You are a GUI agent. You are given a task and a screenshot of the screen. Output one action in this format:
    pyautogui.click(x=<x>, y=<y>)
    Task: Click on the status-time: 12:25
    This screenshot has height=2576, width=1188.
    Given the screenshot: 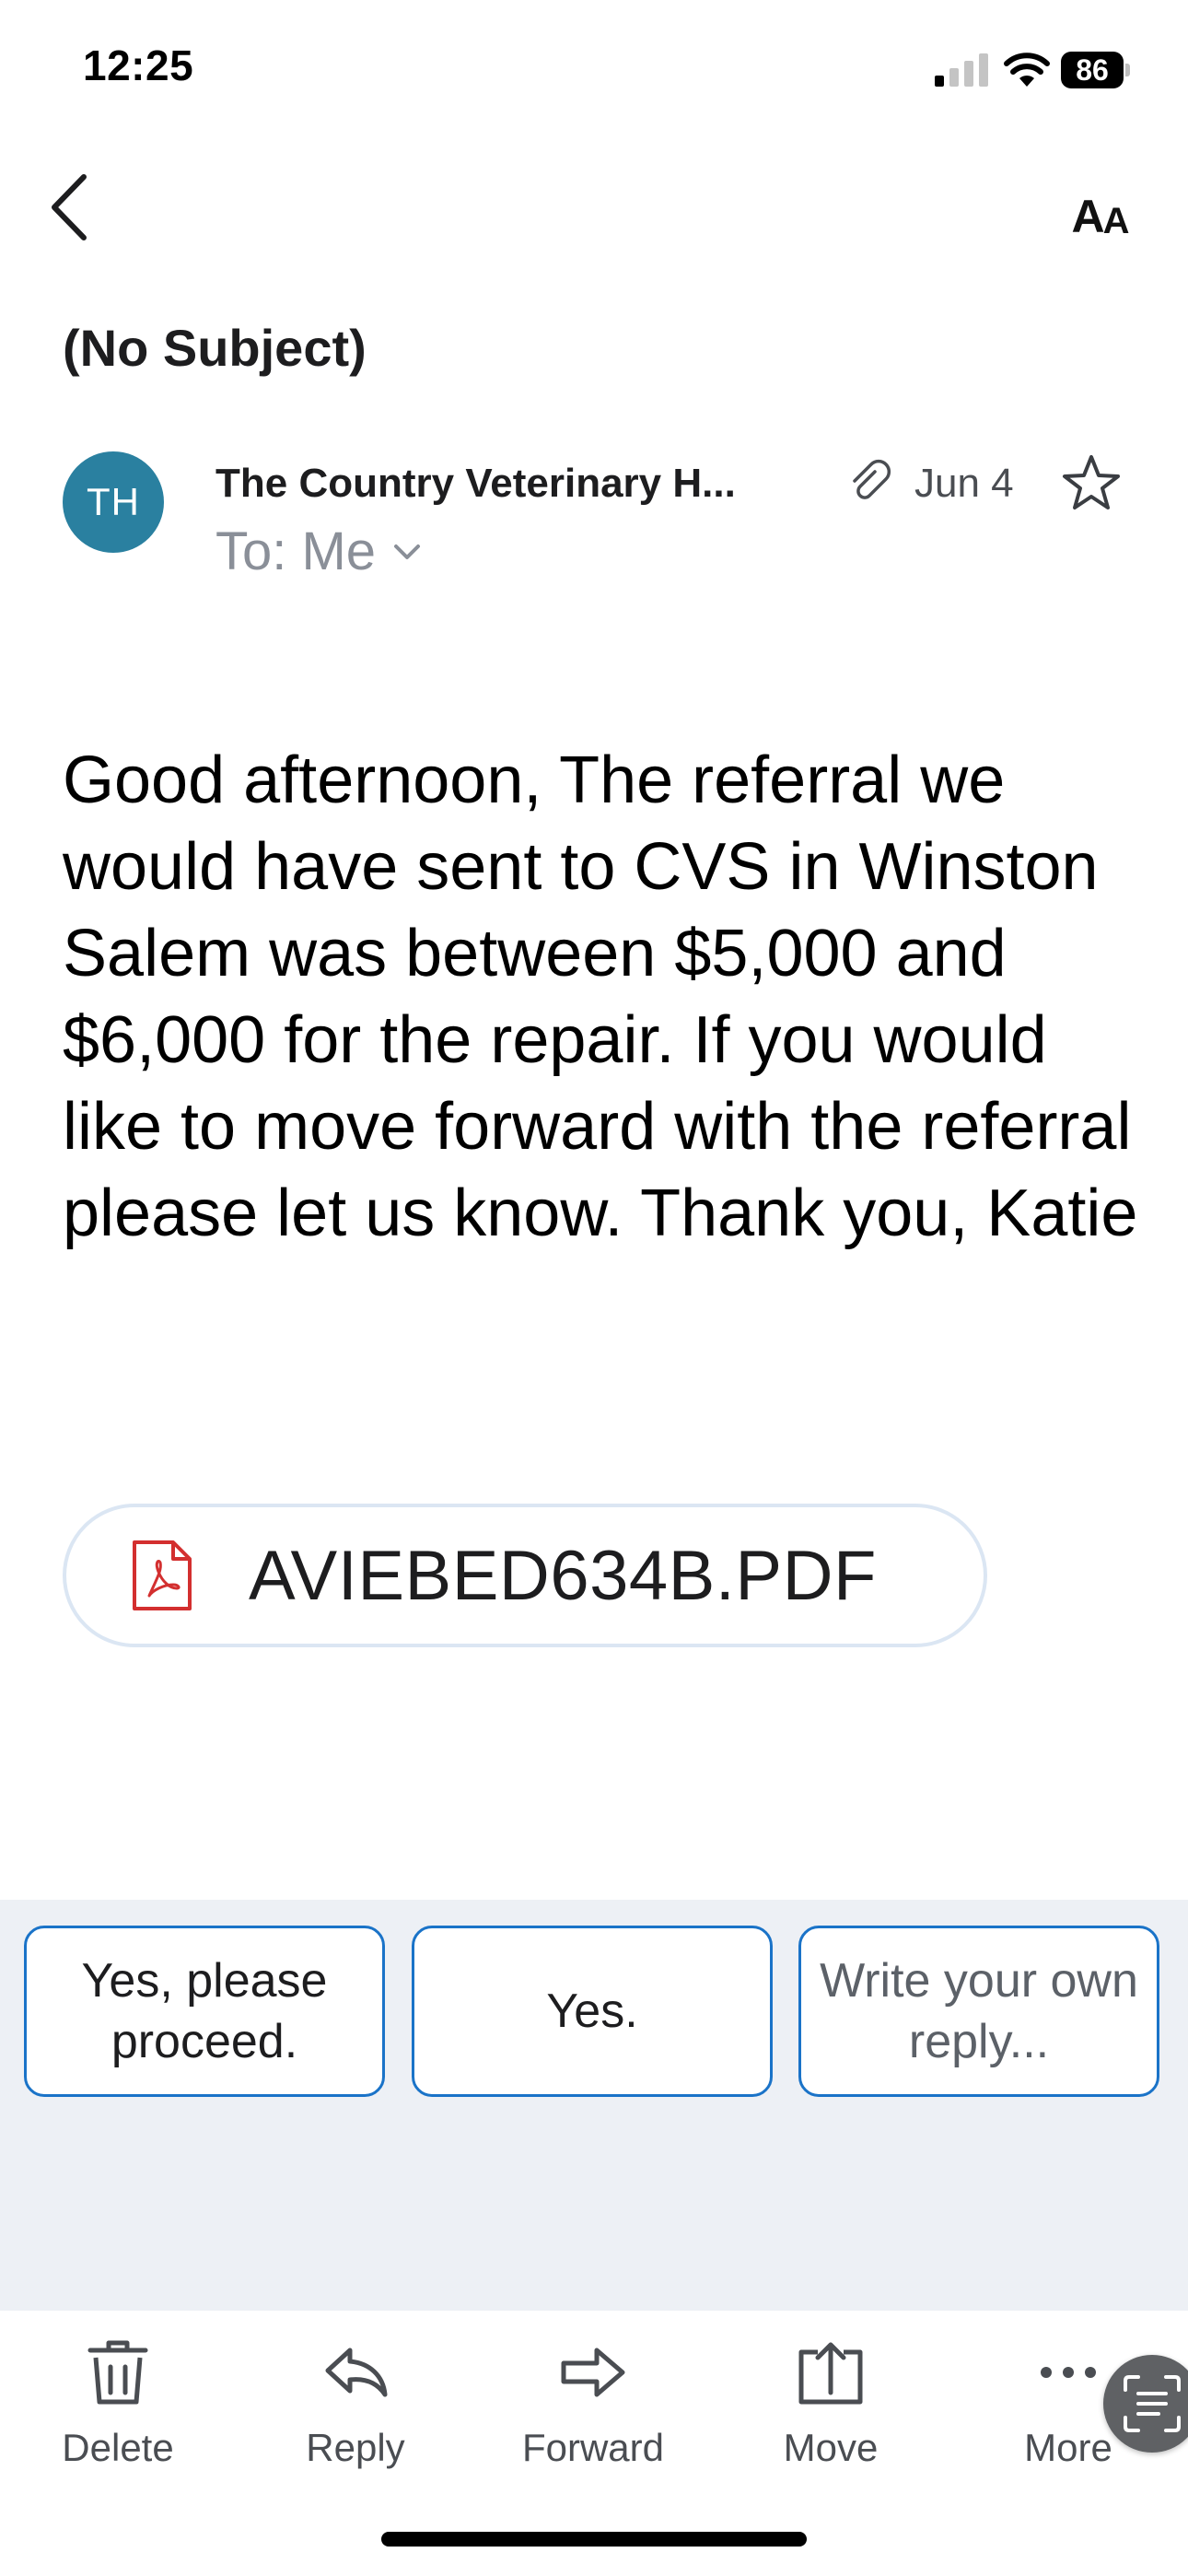 What is the action you would take?
    pyautogui.click(x=138, y=65)
    